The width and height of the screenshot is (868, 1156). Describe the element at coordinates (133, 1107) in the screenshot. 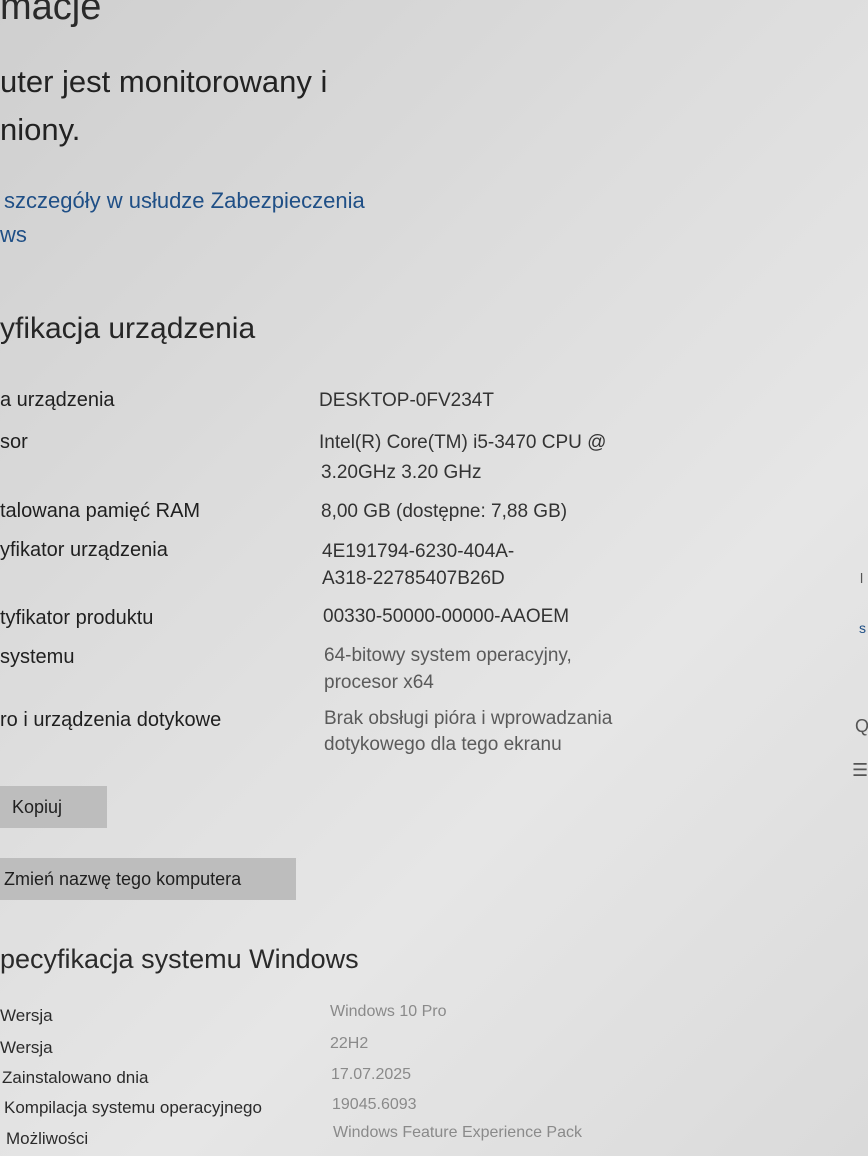

I see `win-label-os-build: Kompilacja systemu operacyjnego` at that location.